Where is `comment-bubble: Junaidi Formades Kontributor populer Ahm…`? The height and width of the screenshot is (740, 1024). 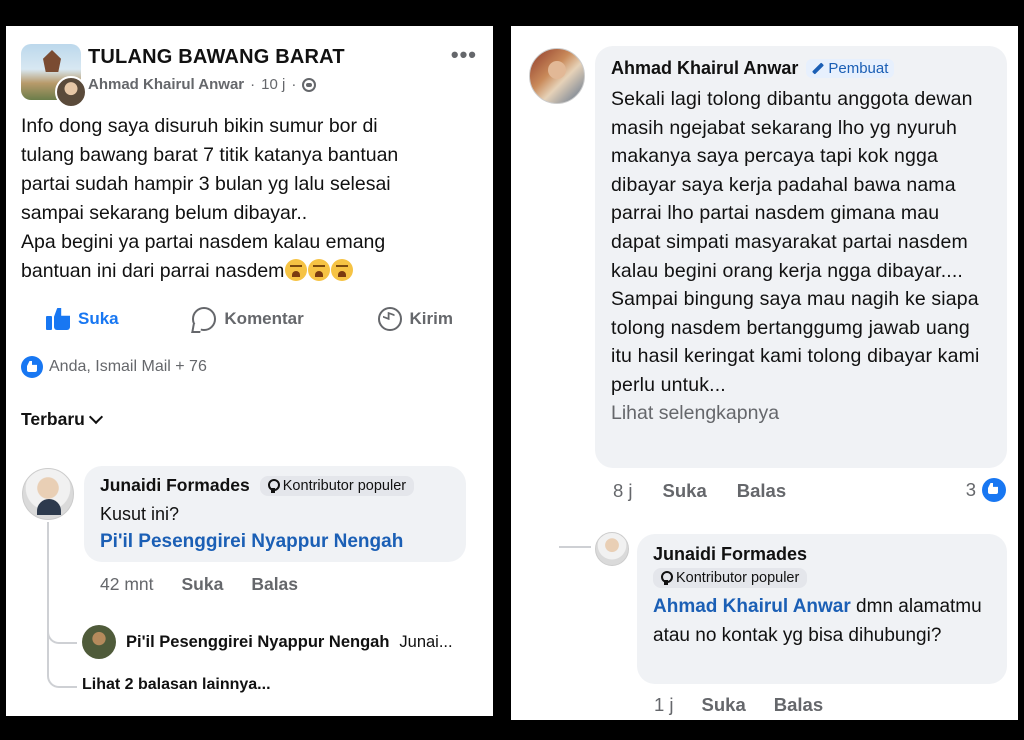
comment-bubble: Junaidi Formades Kontributor populer Ahm… is located at coordinates (822, 609).